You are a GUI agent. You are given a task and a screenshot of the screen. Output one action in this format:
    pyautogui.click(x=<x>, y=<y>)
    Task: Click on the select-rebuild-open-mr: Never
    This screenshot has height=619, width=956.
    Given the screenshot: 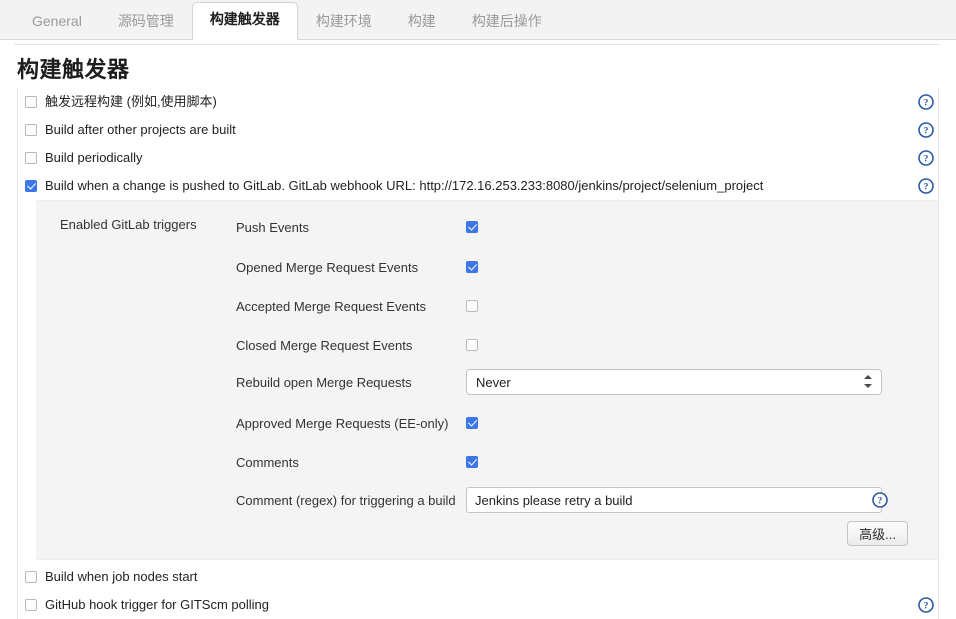 What is the action you would take?
    pyautogui.click(x=674, y=382)
    